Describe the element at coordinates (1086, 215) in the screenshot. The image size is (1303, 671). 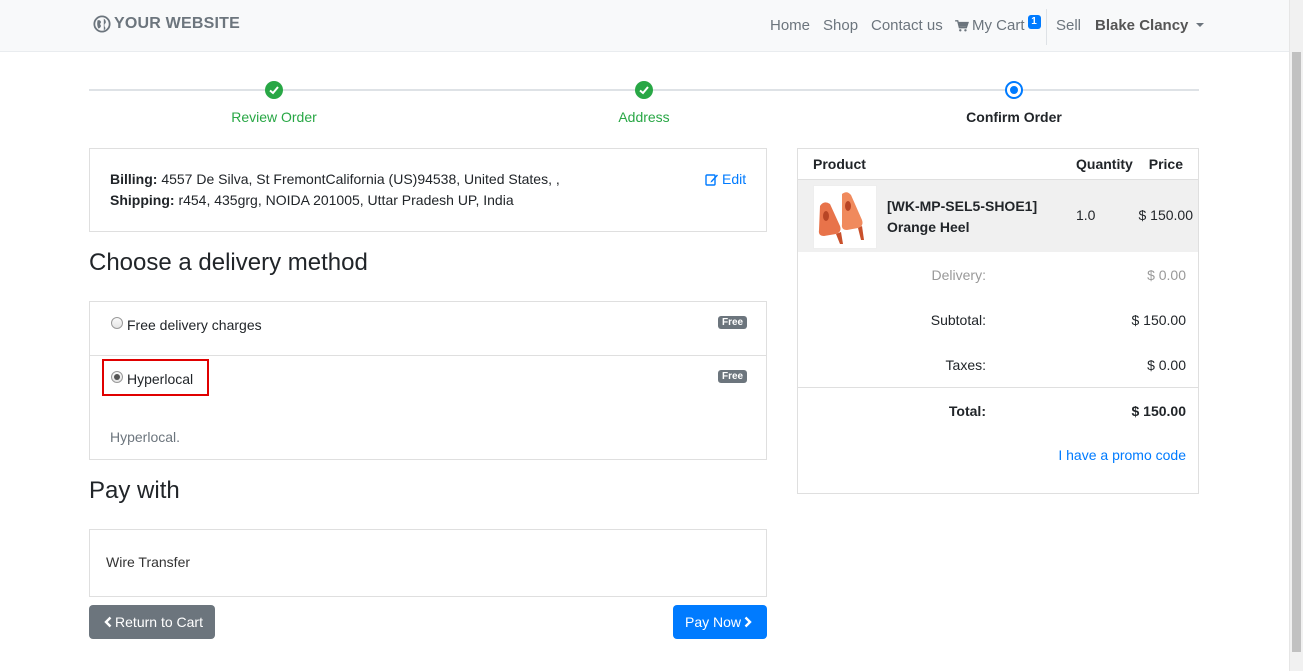
I see `product-quantity: 1.0` at that location.